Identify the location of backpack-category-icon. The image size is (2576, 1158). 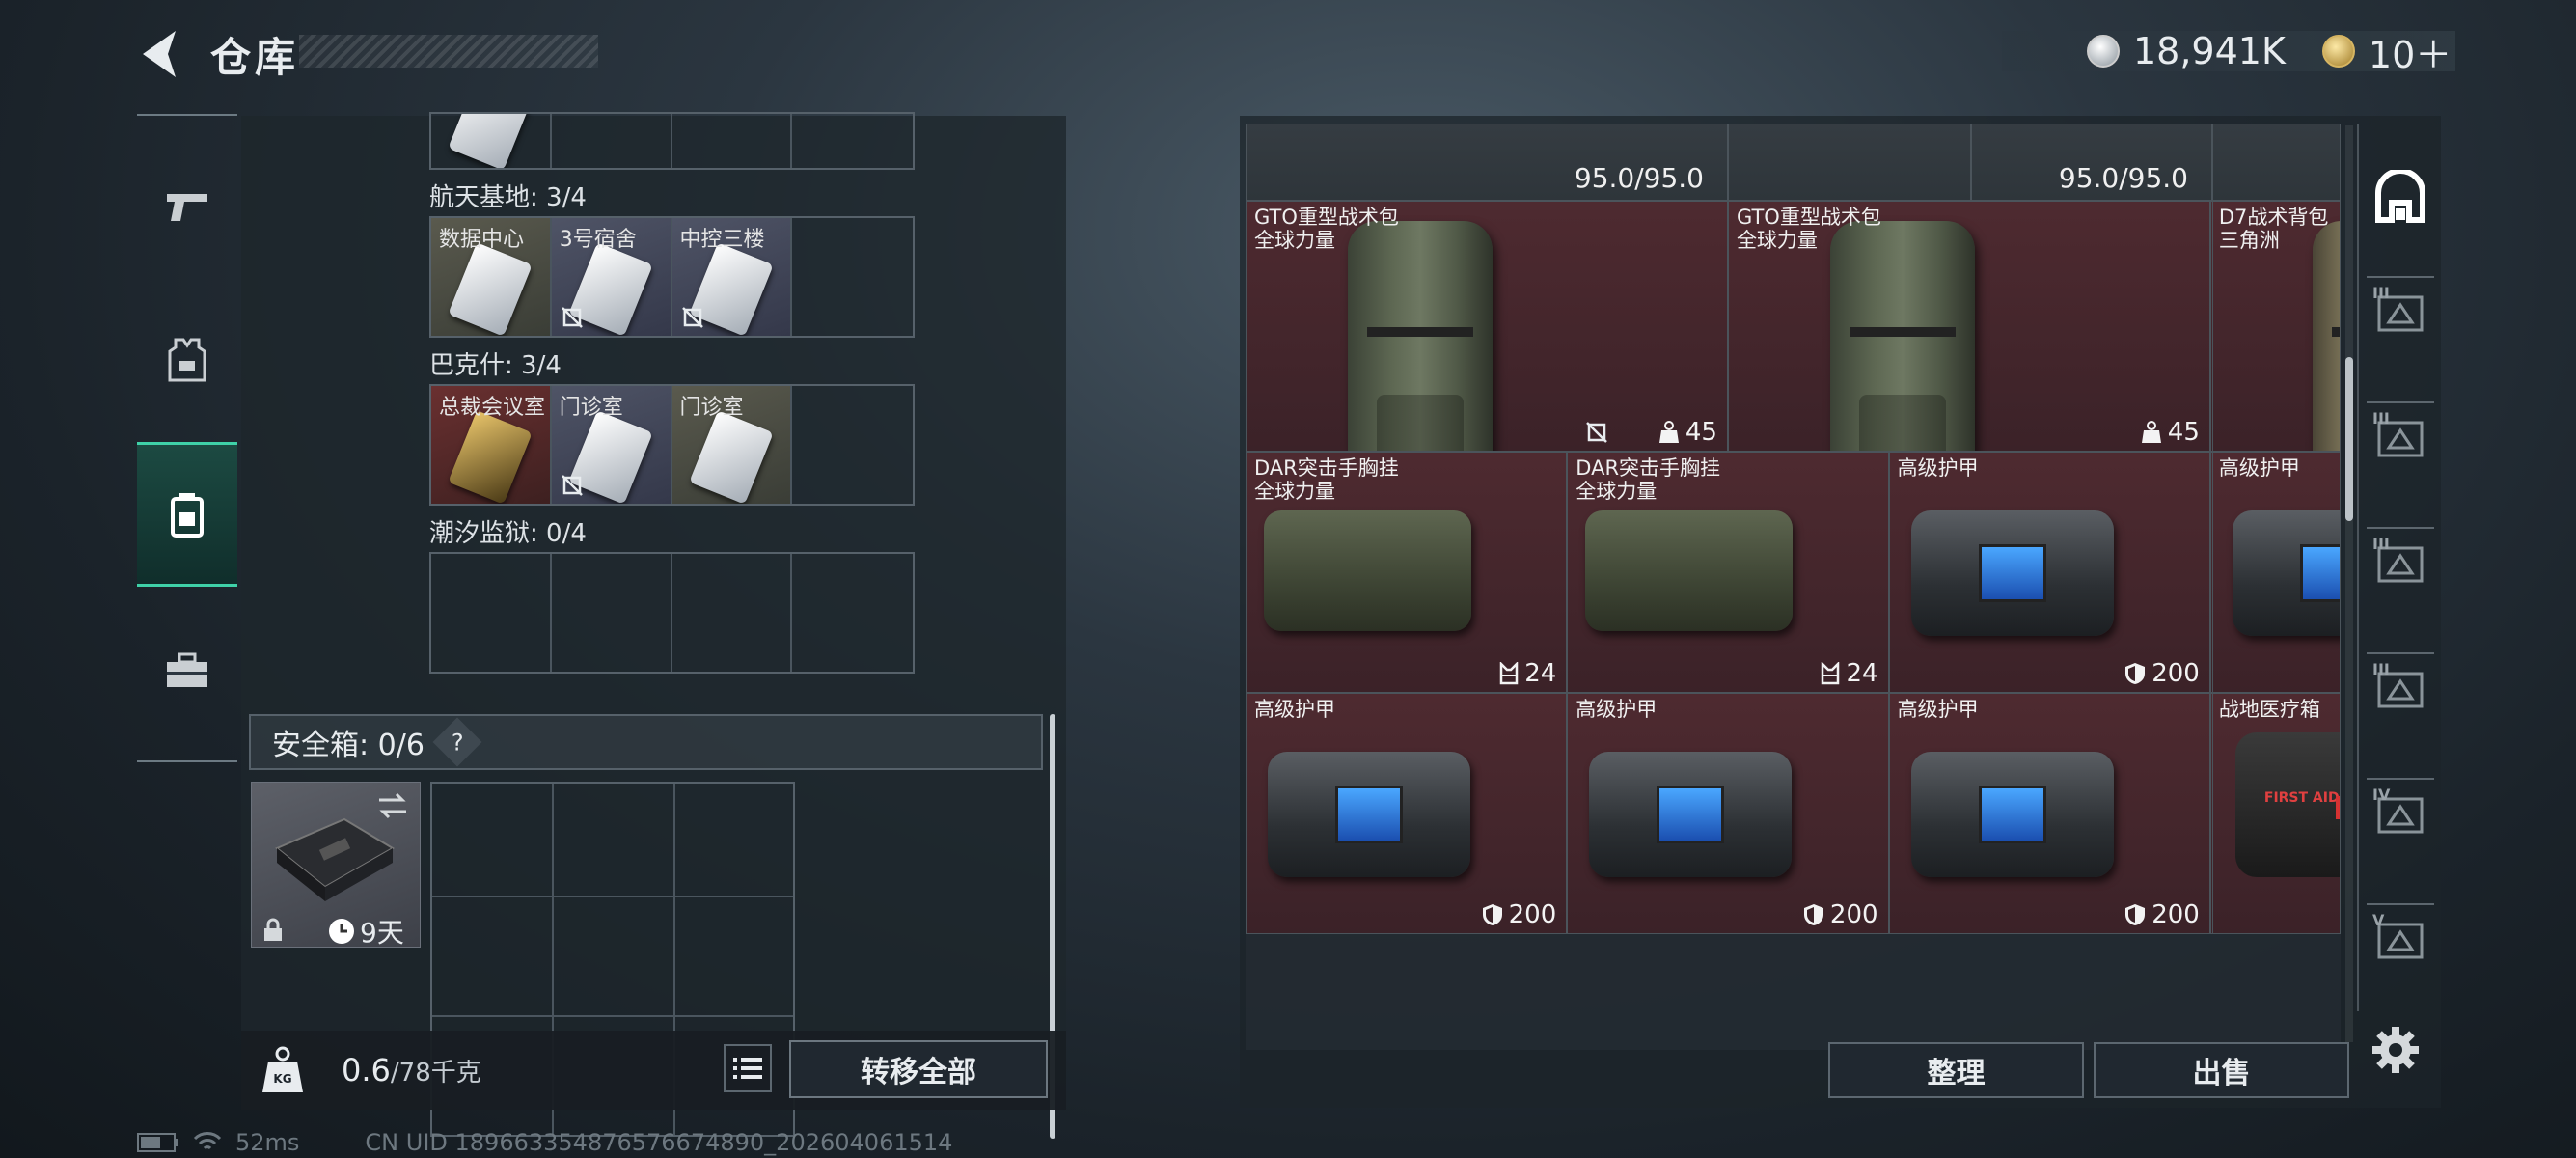
(2400, 196).